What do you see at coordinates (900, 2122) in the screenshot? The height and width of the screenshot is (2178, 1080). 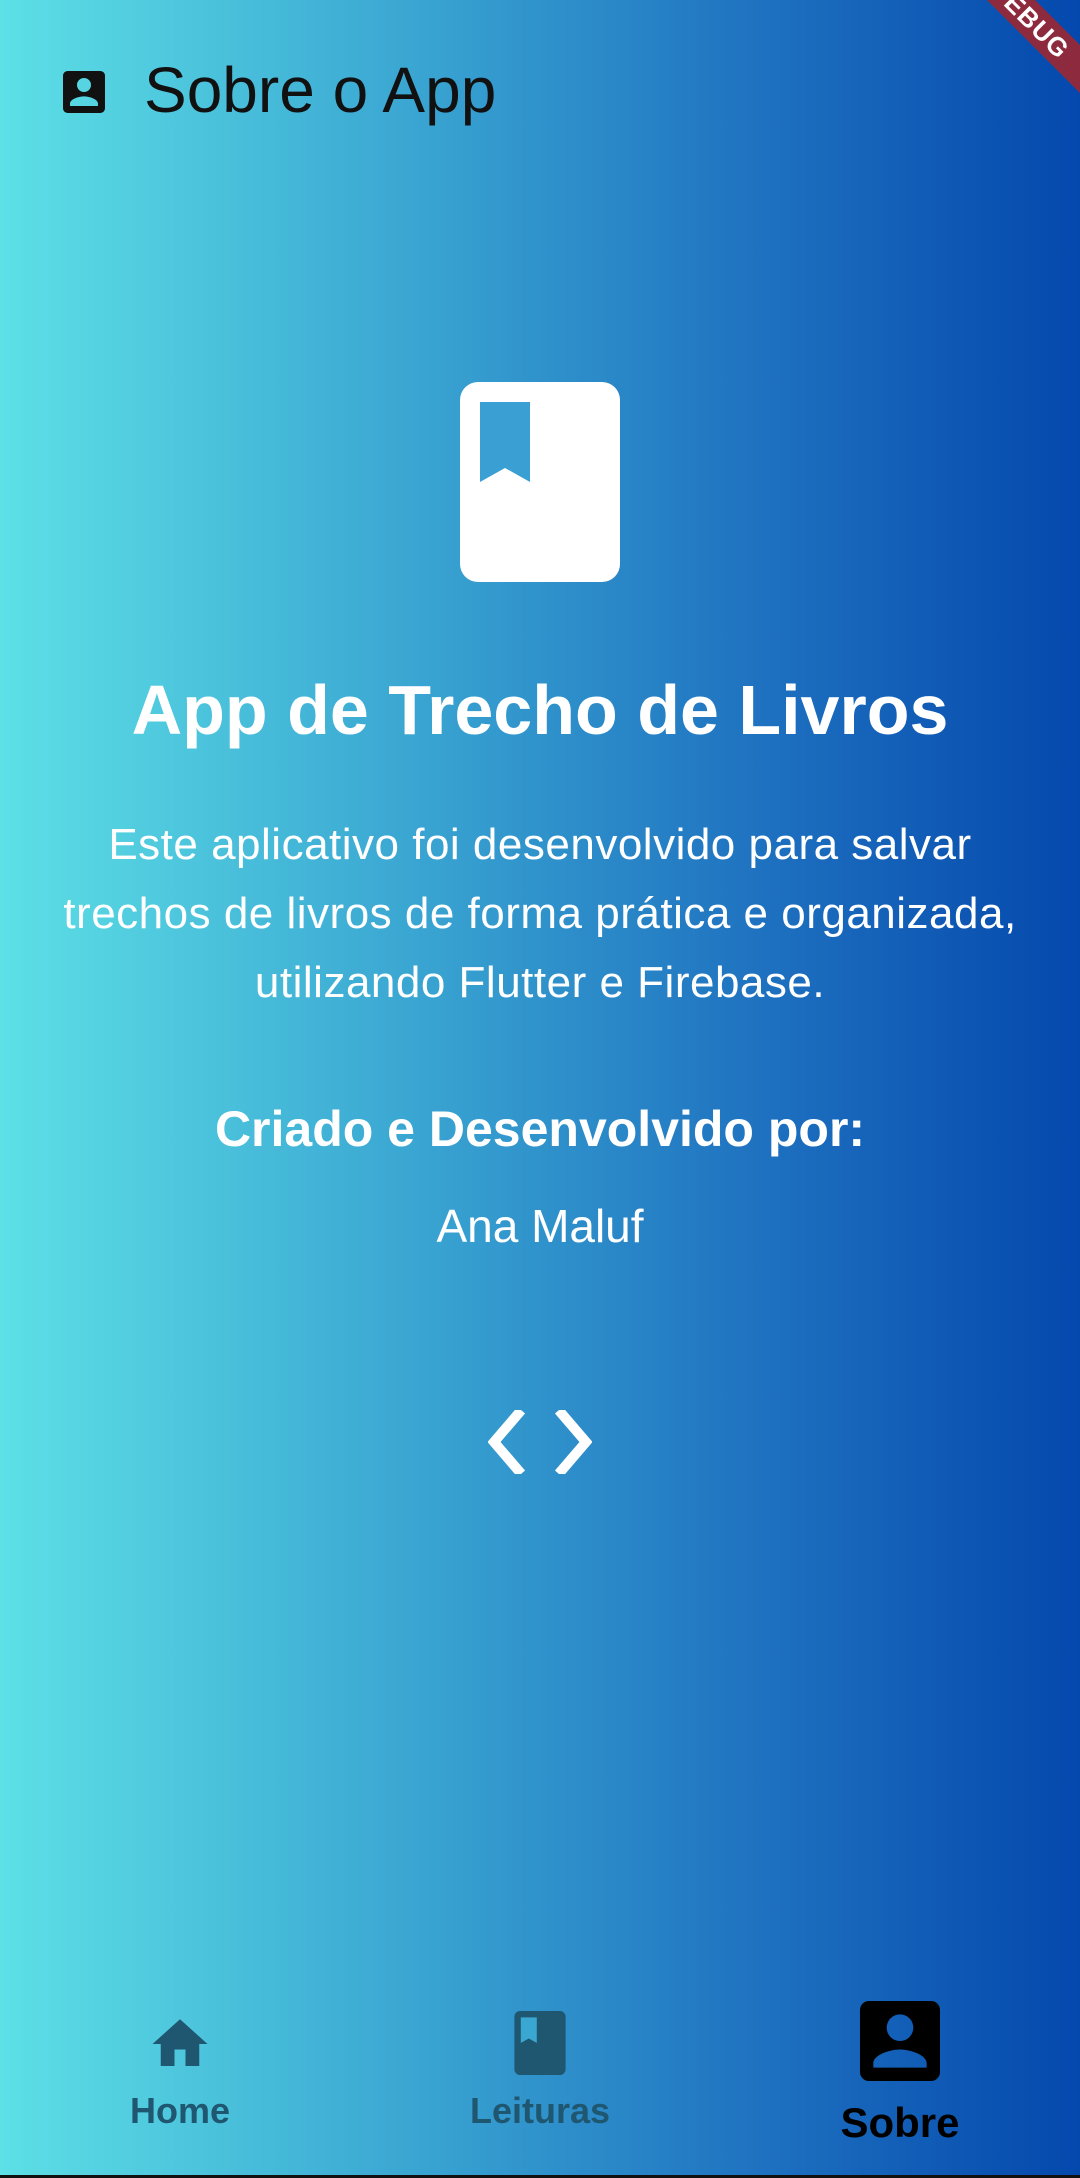 I see `nav-label-sobre: Sobre` at bounding box center [900, 2122].